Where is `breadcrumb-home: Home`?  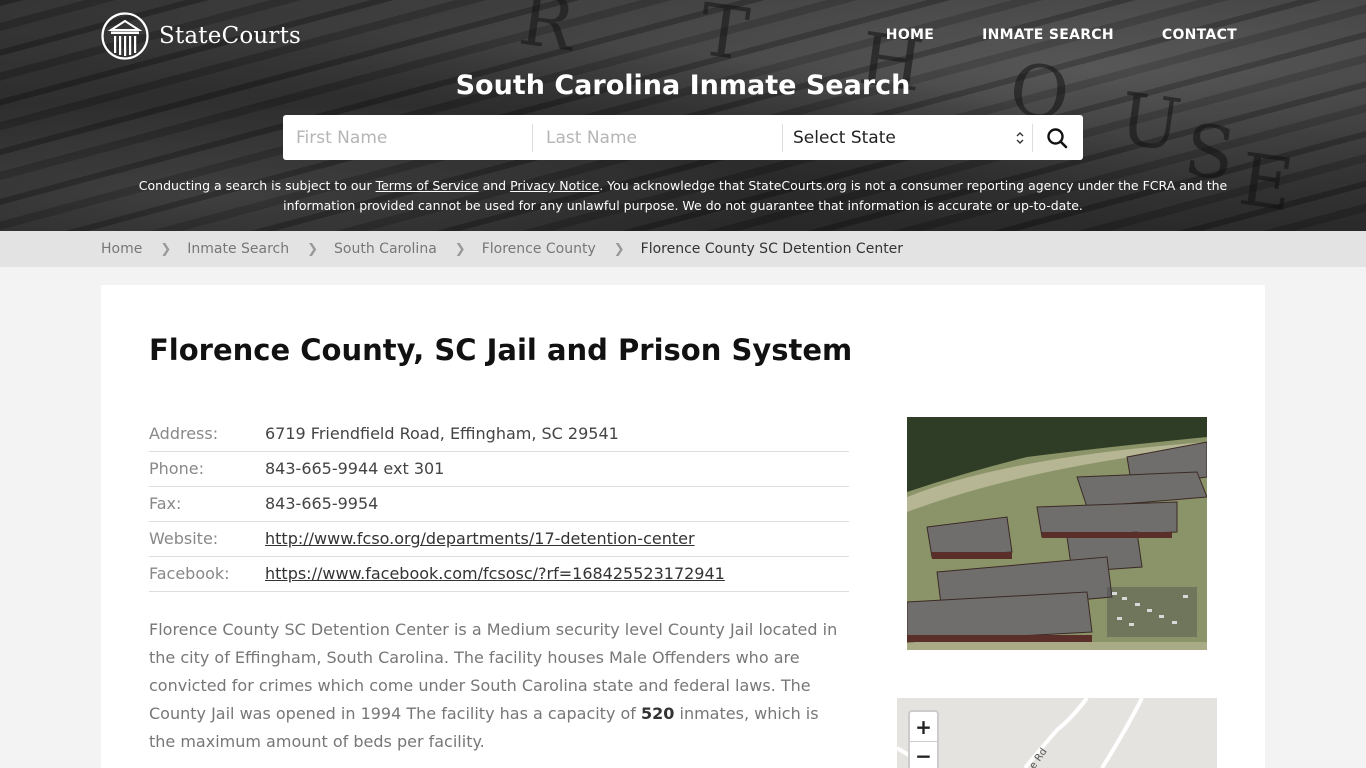
breadcrumb-home: Home is located at coordinates (121, 249).